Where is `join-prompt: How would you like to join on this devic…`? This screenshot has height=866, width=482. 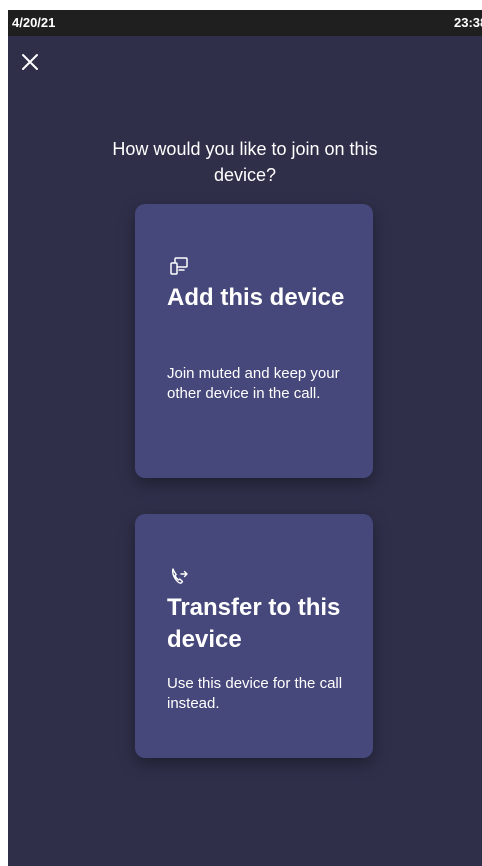
join-prompt: How would you like to join on this devic… is located at coordinates (245, 162).